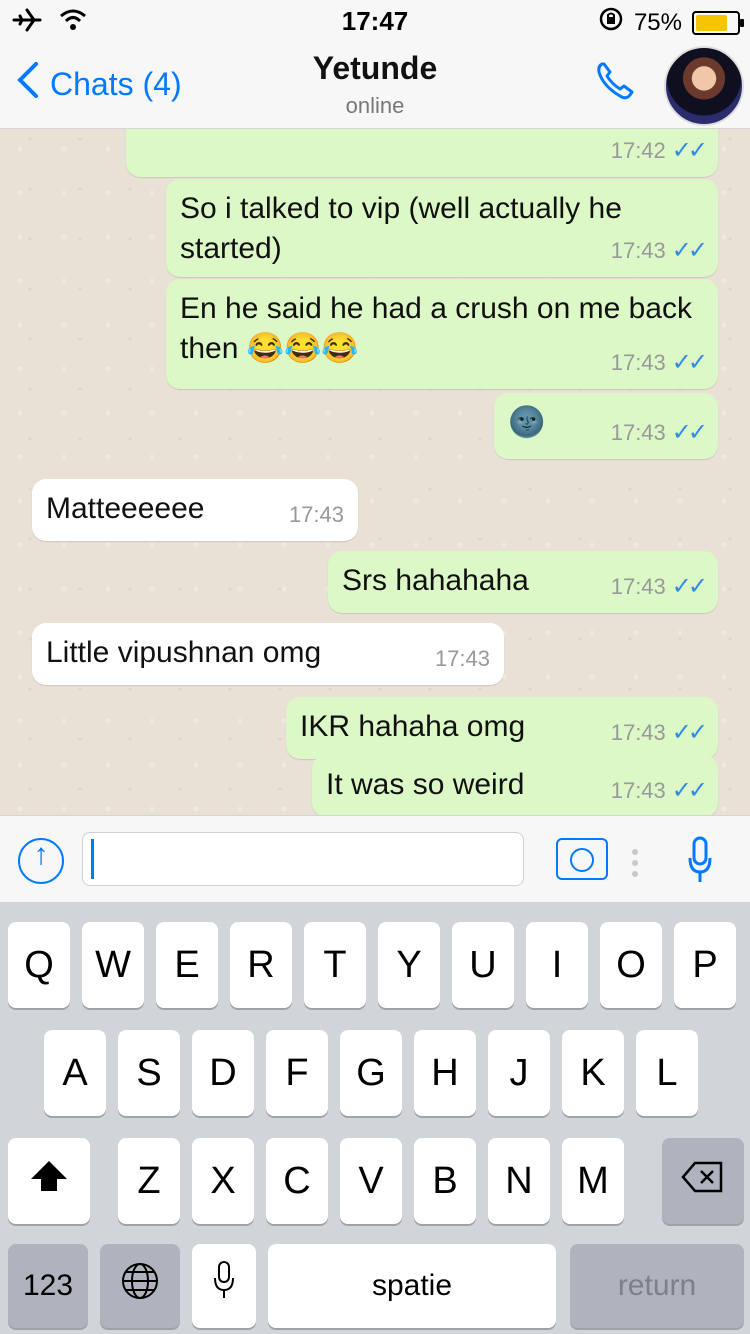 The width and height of the screenshot is (750, 1334). Describe the element at coordinates (593, 1073) in the screenshot. I see `key-k: K` at that location.